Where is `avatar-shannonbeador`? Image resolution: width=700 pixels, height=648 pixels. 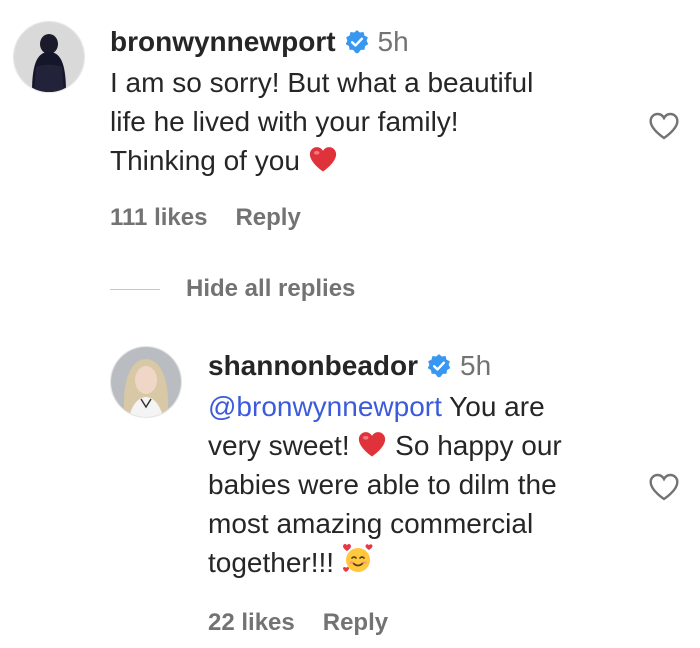 avatar-shannonbeador is located at coordinates (146, 382).